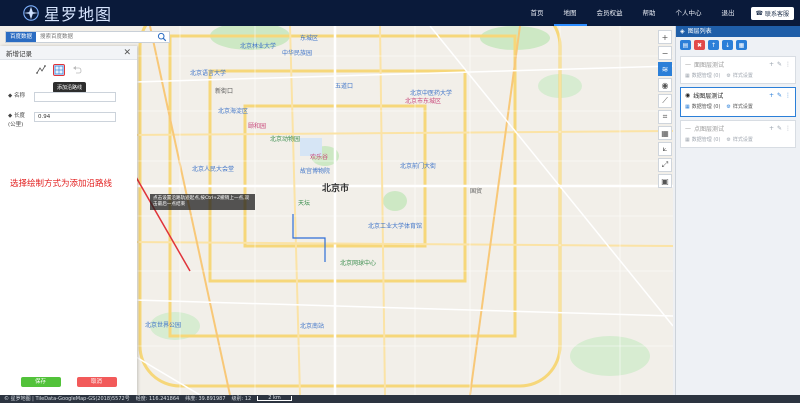  I want to click on chart-button: ⟀, so click(665, 149).